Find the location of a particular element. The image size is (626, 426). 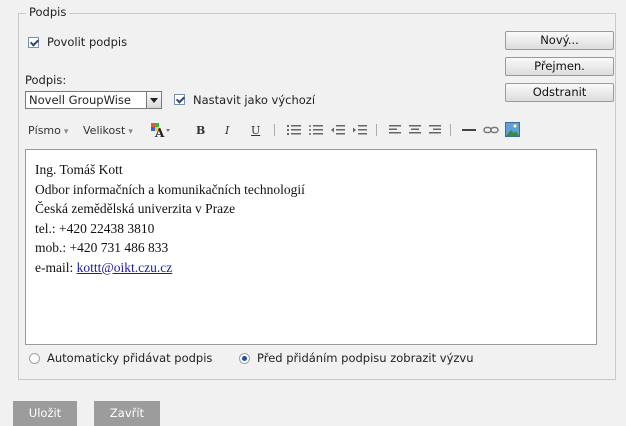

formatting-toolbar: Písmo Velikost A B I U is located at coordinates (311, 131).